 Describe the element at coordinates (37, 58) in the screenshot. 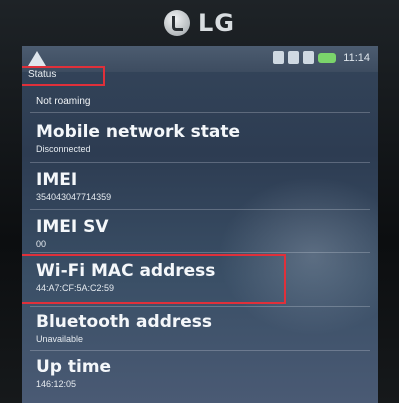

I see `warning-icon` at that location.